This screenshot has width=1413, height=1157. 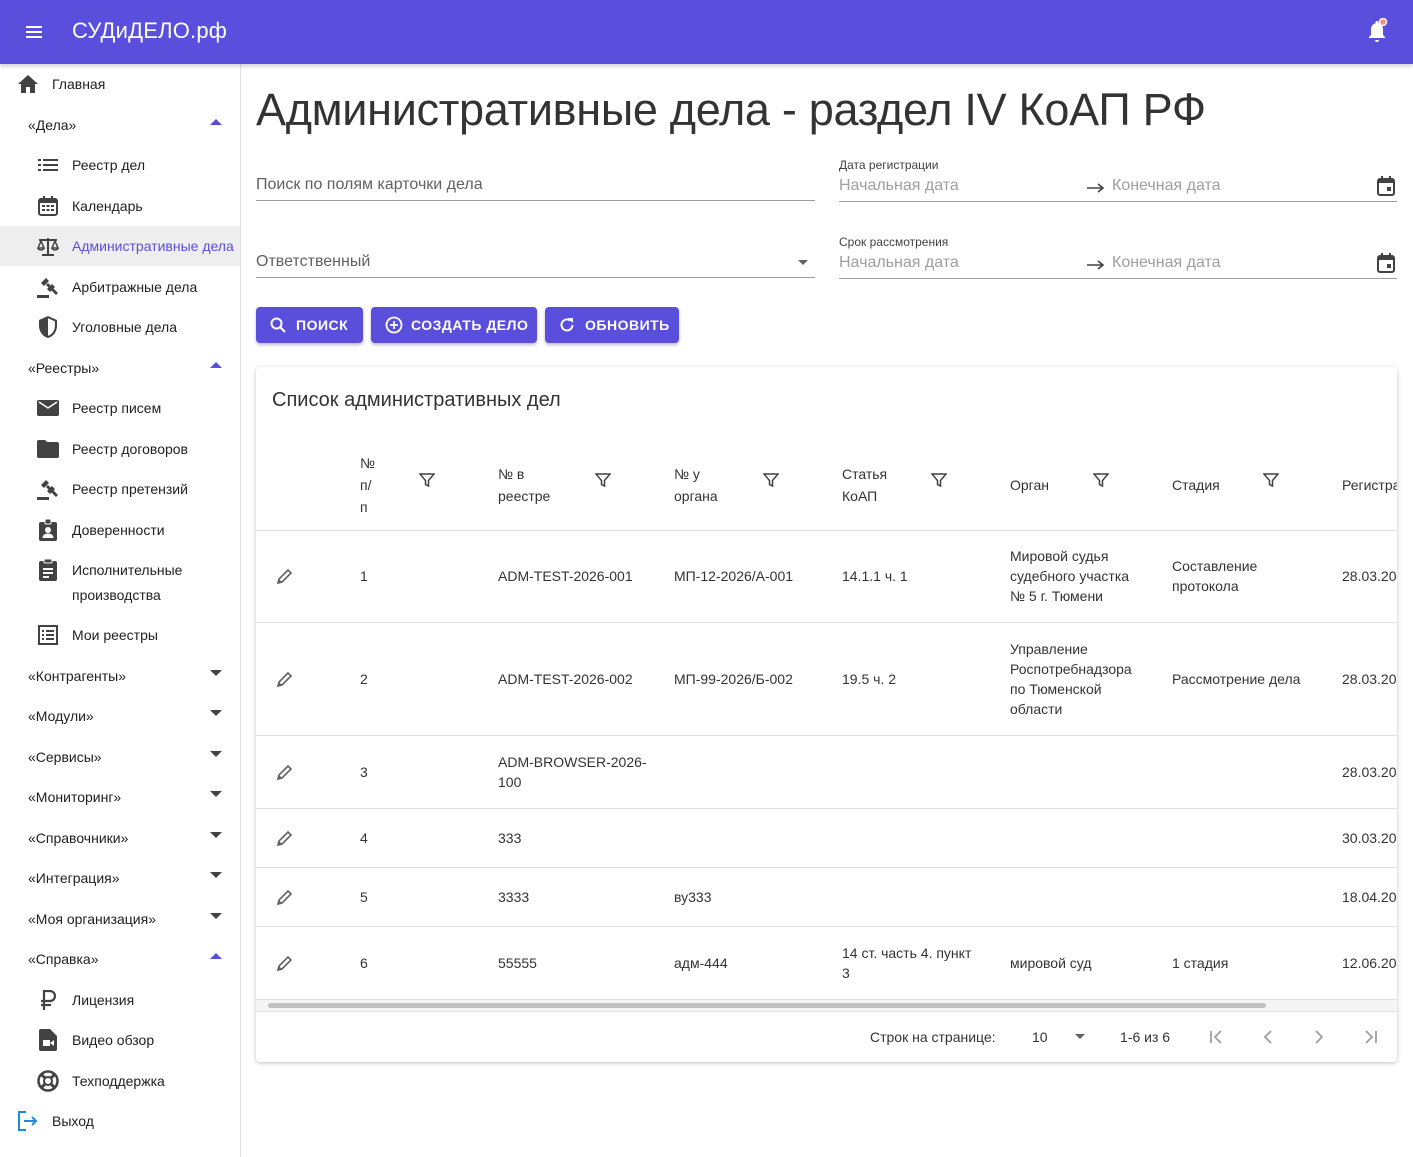 I want to click on sidebar-item-claims: Реестр претензий, so click(x=120, y=489).